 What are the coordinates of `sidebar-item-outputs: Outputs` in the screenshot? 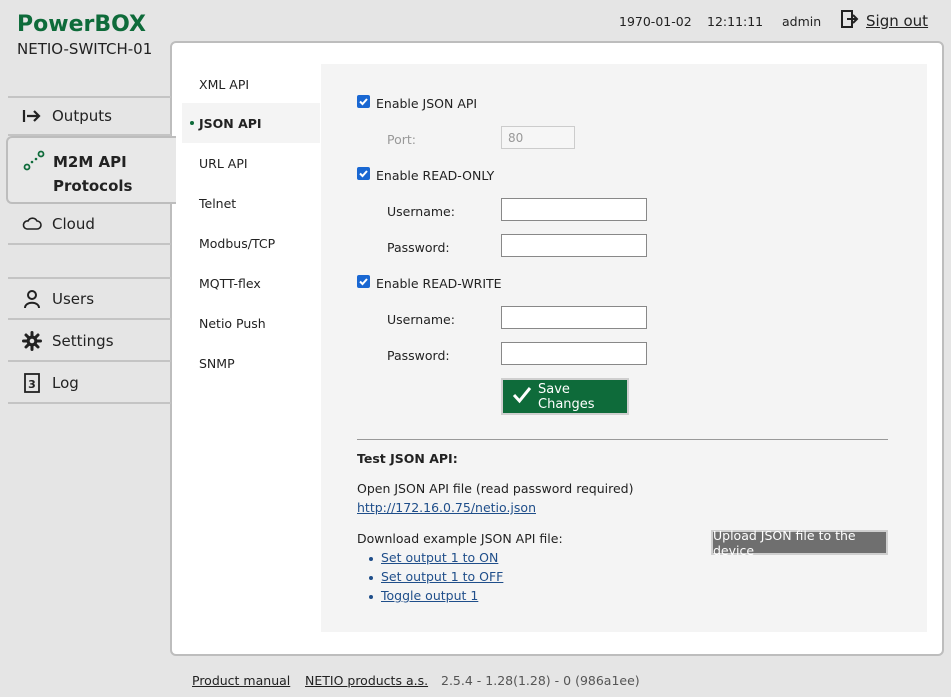 It's located at (89, 116).